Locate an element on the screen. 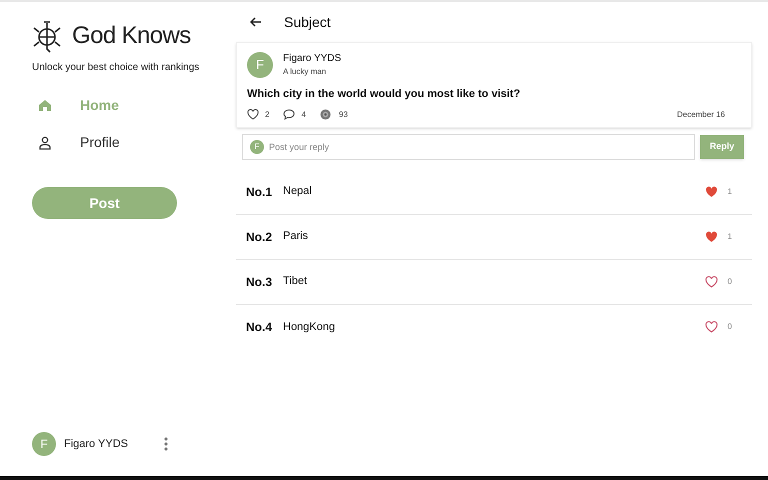 The width and height of the screenshot is (768, 480). city-name: Nepal is located at coordinates (297, 192).